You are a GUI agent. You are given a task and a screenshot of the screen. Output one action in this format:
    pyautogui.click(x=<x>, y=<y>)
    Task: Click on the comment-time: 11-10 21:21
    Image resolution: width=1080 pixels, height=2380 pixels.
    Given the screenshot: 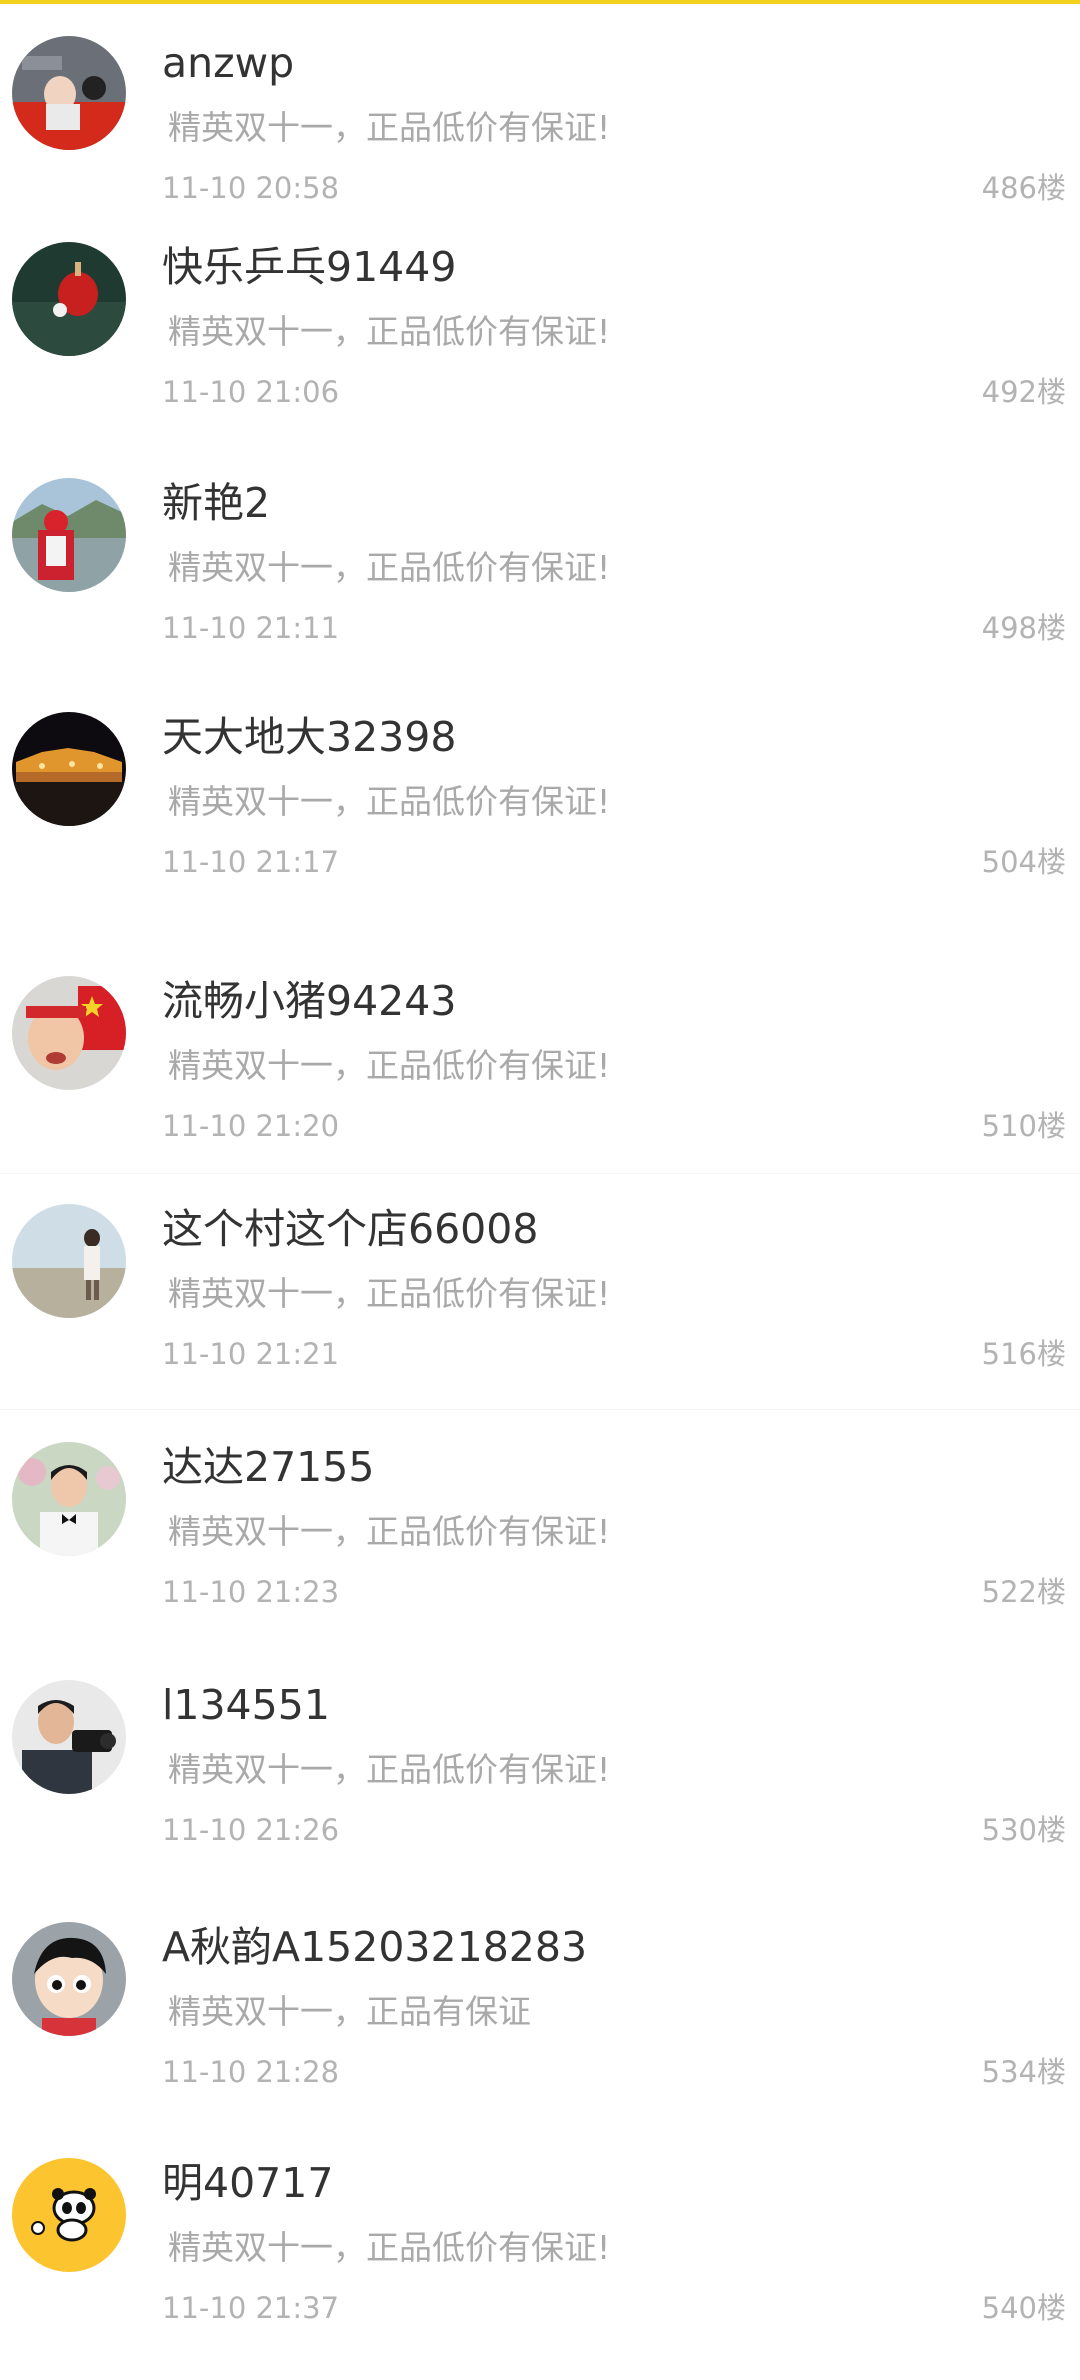 What is the action you would take?
    pyautogui.click(x=251, y=1354)
    